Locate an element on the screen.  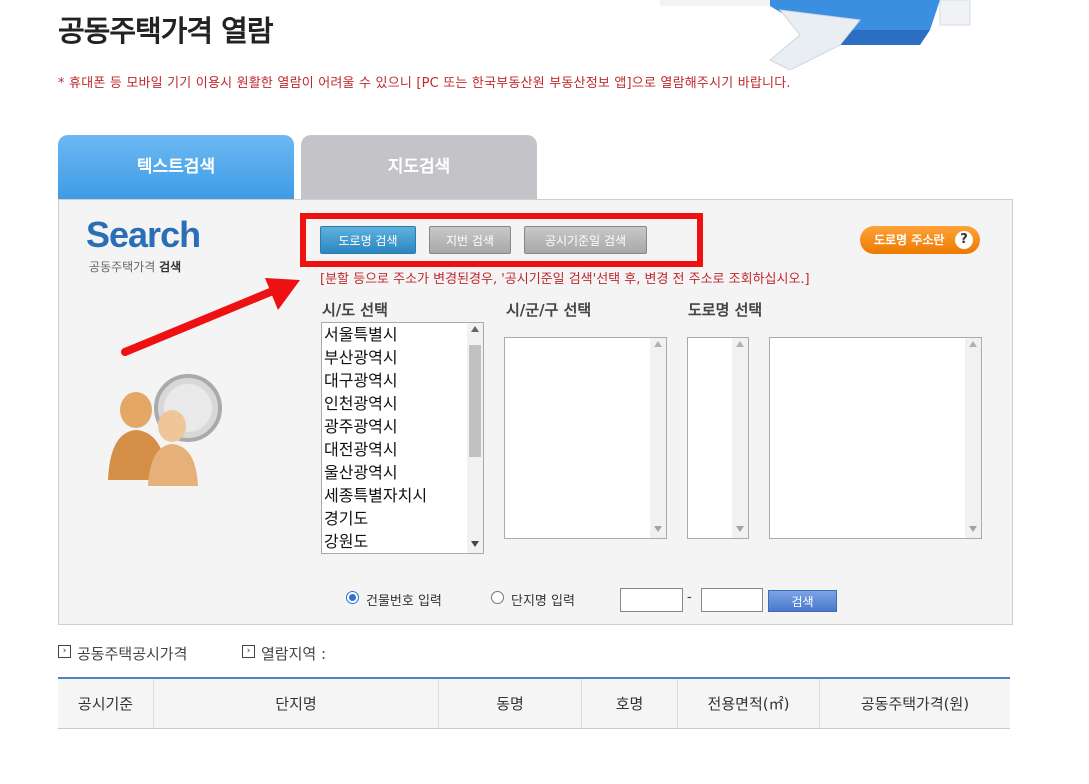
help-icon: ? is located at coordinates (964, 240).